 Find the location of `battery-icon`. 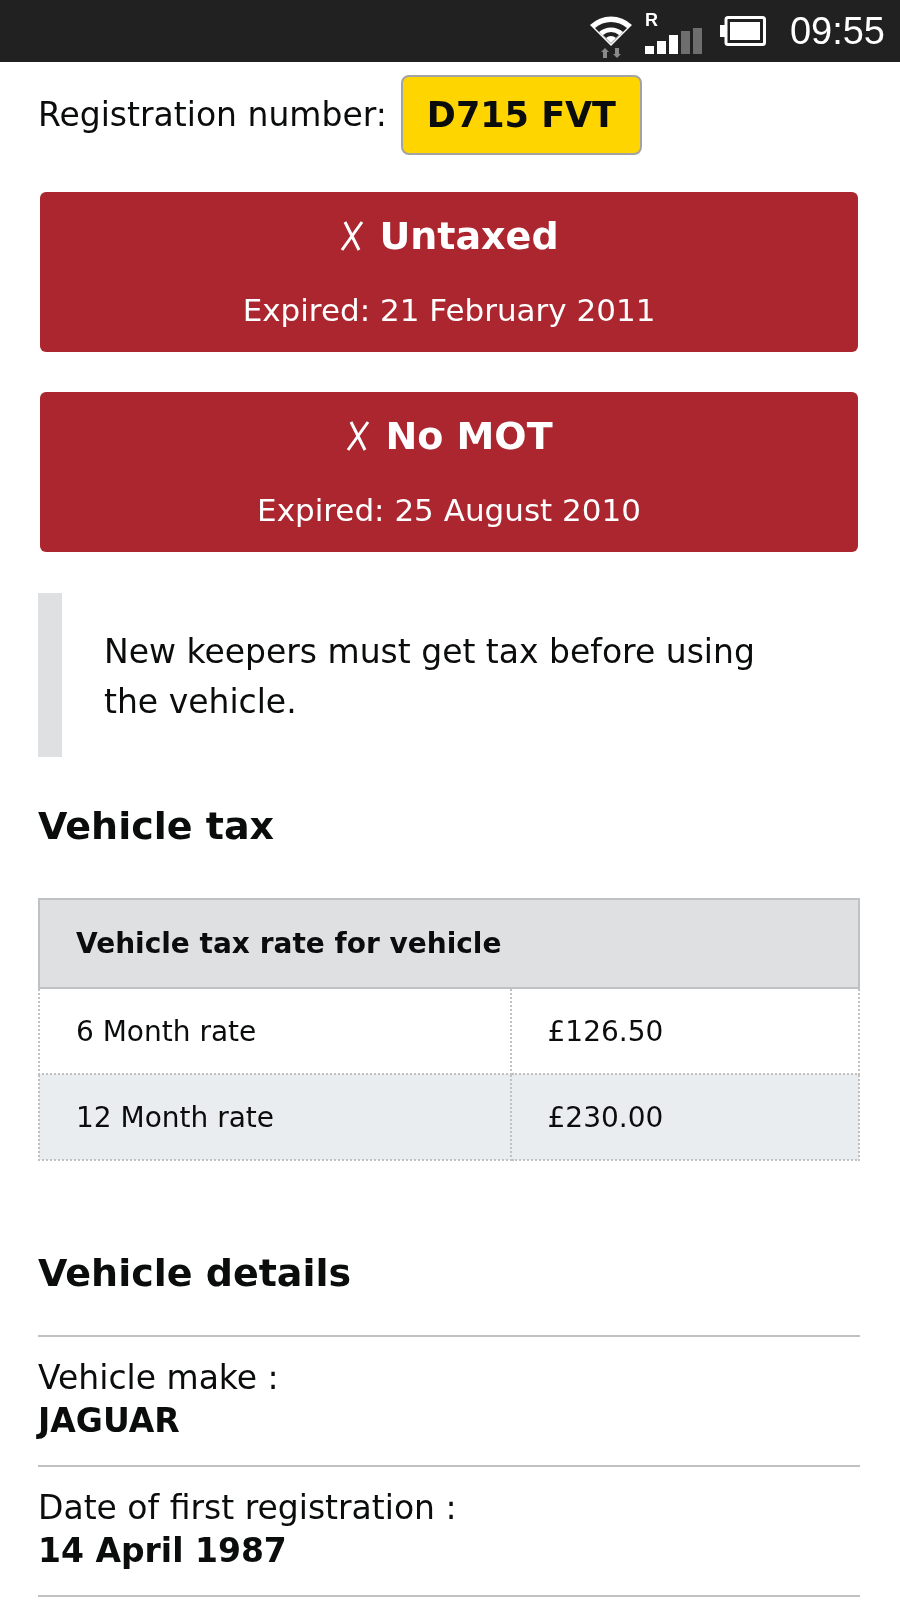

battery-icon is located at coordinates (742, 31).